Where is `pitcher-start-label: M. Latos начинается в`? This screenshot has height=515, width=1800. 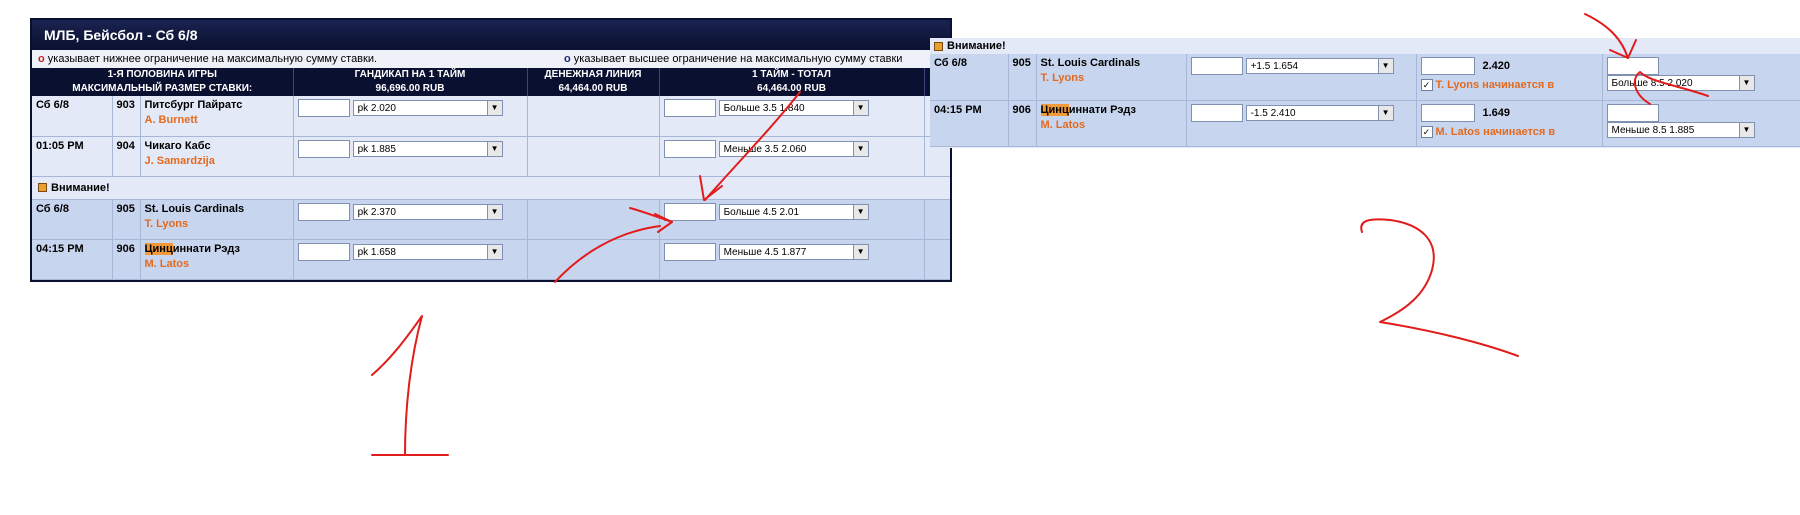
pitcher-start-label: M. Latos начинается в is located at coordinates (1495, 131).